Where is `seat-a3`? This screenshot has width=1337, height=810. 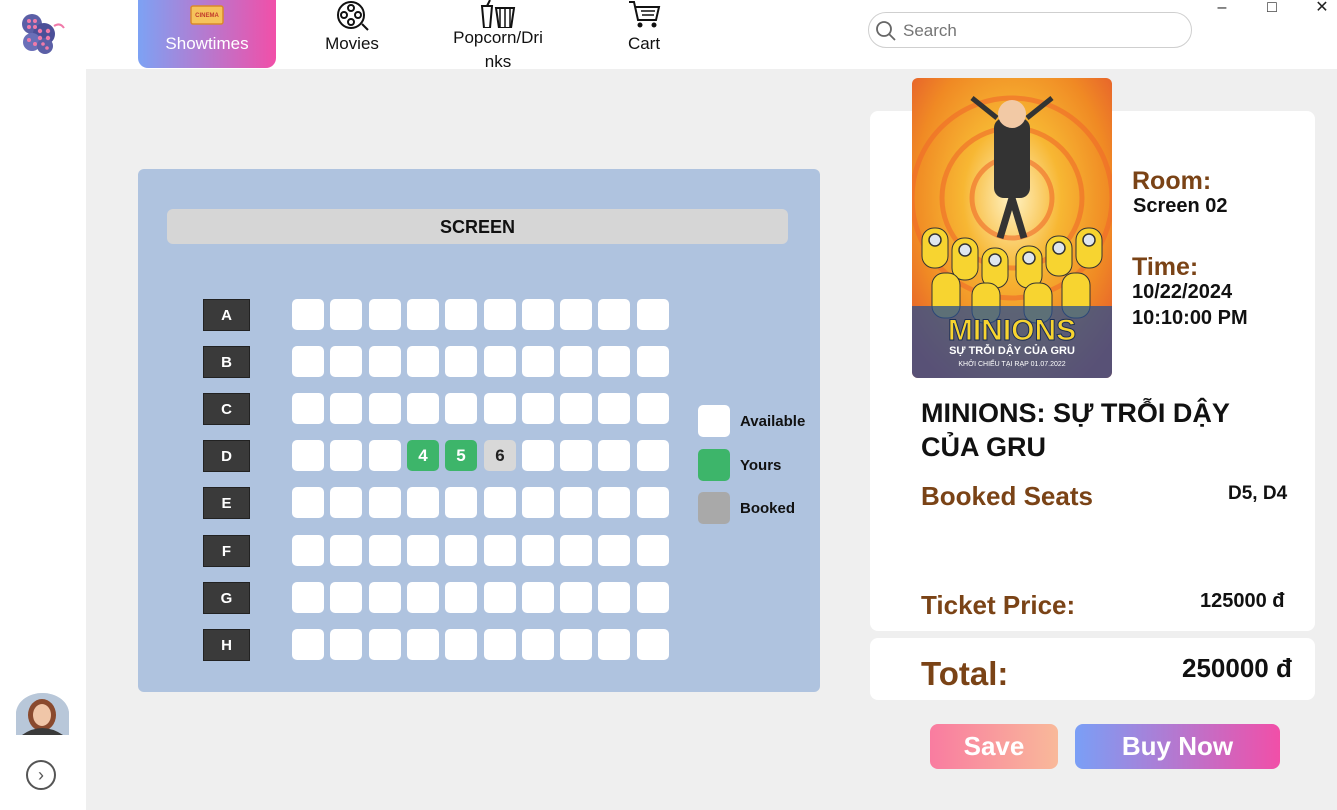
seat-a3 is located at coordinates (385, 314).